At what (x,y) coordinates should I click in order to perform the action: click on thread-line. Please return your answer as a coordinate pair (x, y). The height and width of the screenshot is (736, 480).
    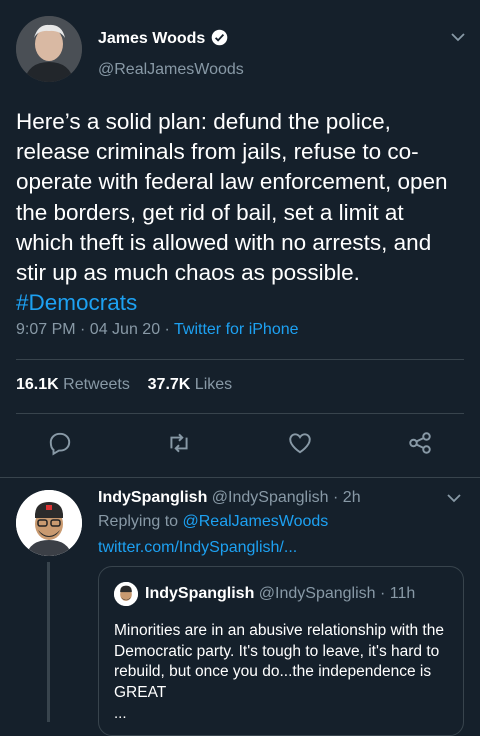
    Looking at the image, I should click on (48, 642).